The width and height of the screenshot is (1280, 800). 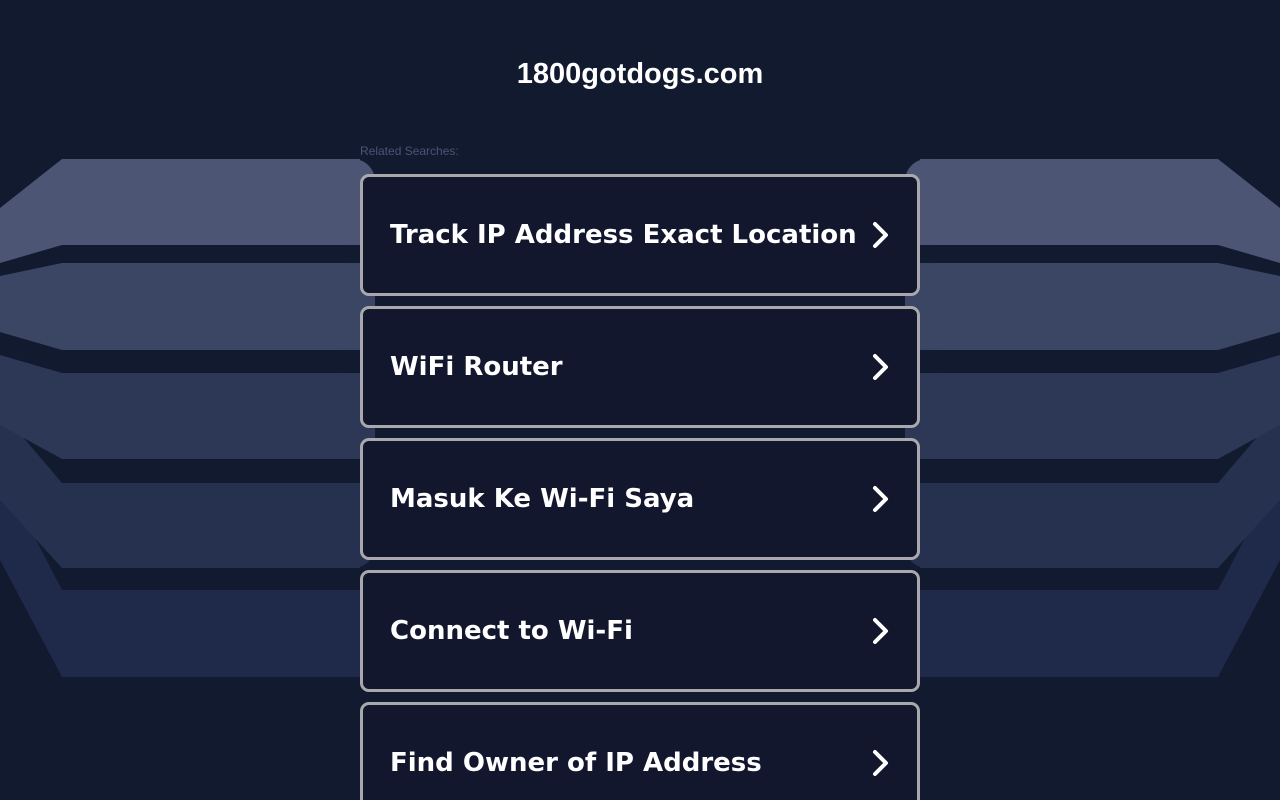 I want to click on search-link-label: Track IP Address Exact Location, so click(x=623, y=235).